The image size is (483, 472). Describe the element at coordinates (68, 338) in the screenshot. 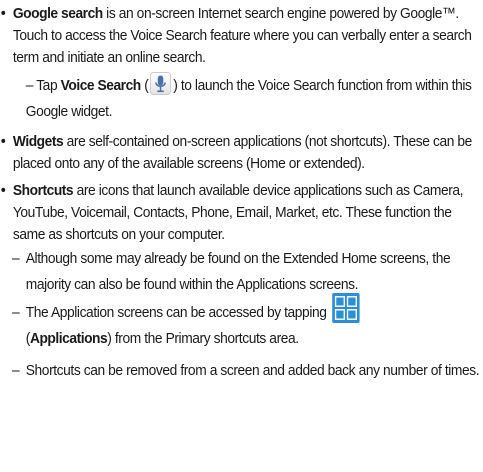

I see `term-applications: Applications` at that location.